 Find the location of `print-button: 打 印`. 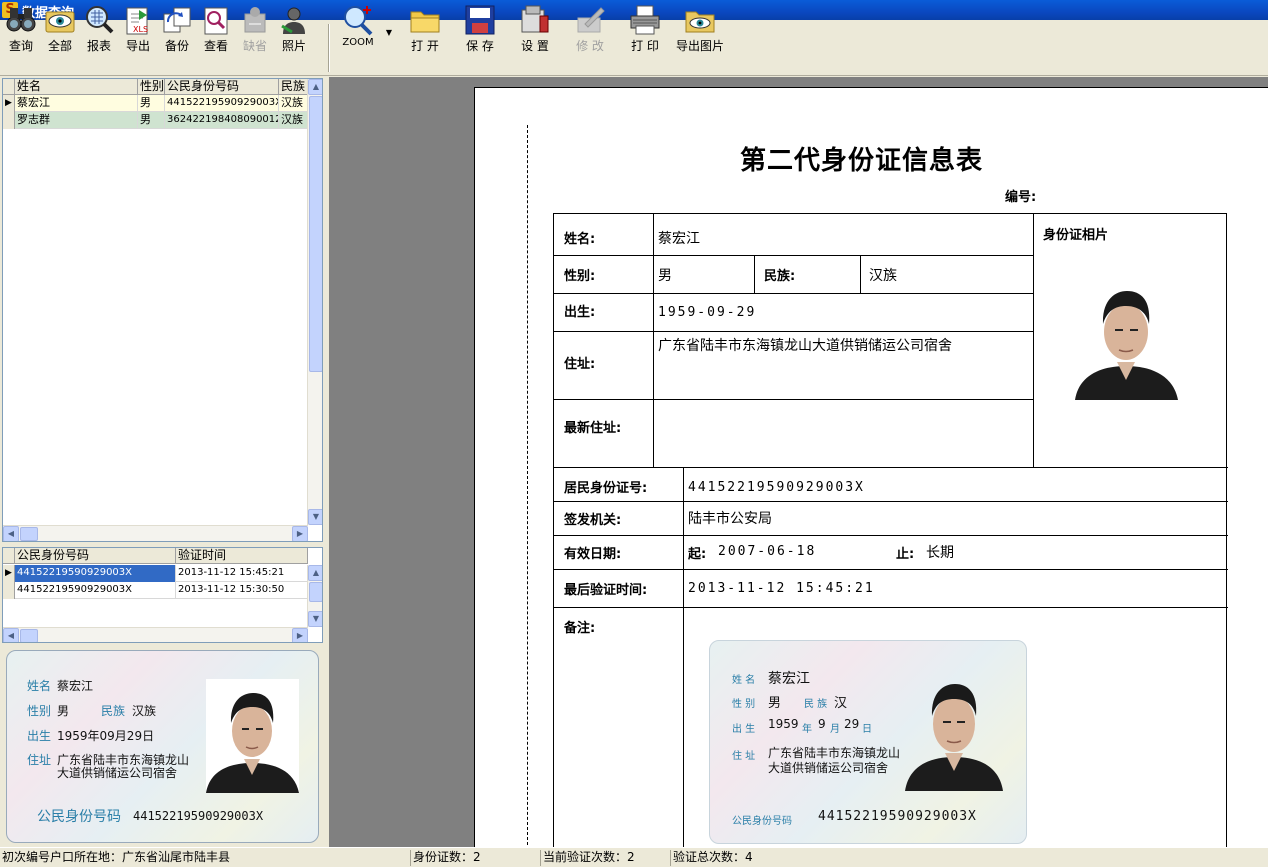

print-button: 打 印 is located at coordinates (645, 29).